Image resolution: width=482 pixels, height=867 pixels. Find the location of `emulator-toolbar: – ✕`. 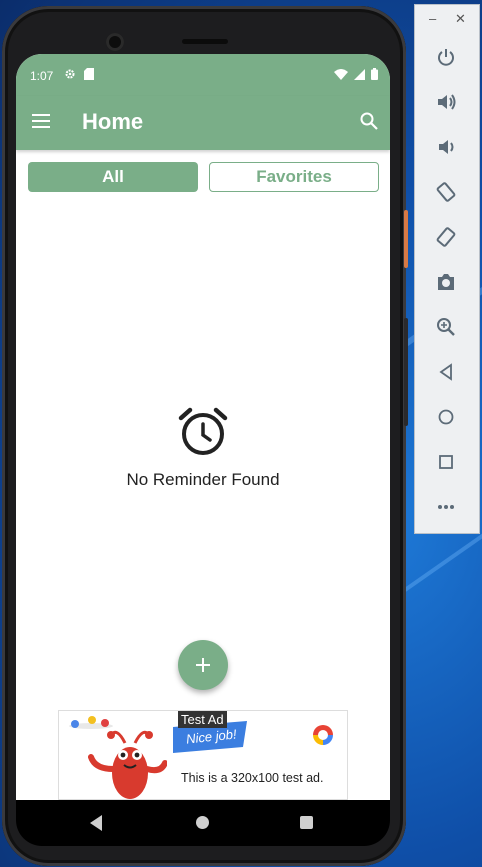

emulator-toolbar: – ✕ is located at coordinates (447, 269).